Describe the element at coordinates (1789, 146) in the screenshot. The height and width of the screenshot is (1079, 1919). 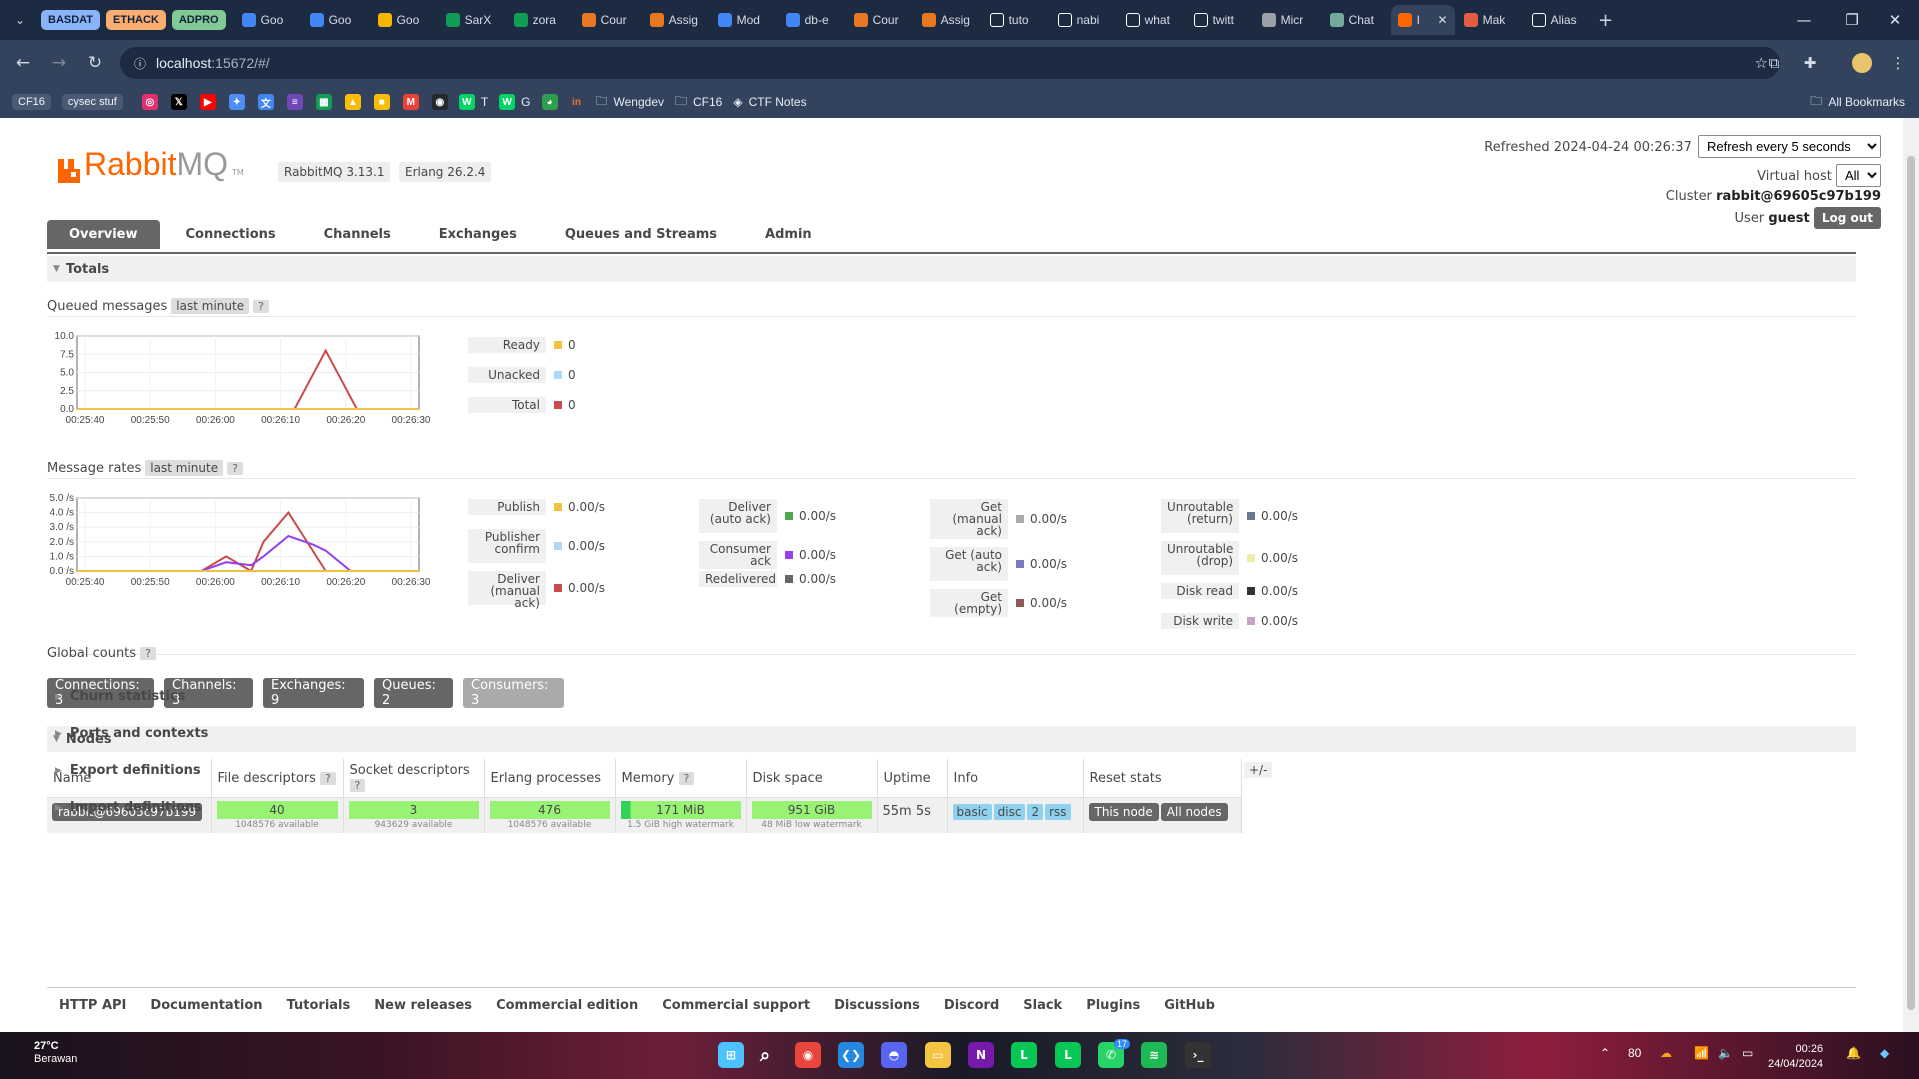
I see `refresh-interval-select: Refresh every 5 seconds` at that location.